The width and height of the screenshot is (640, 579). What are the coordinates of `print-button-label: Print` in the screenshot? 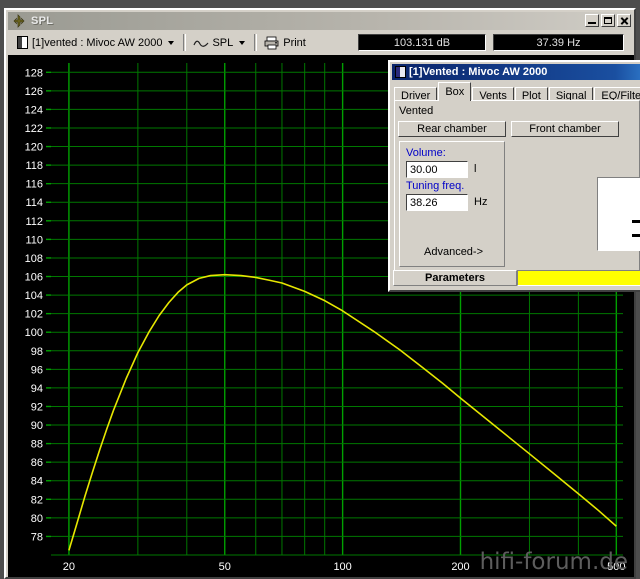 It's located at (294, 42).